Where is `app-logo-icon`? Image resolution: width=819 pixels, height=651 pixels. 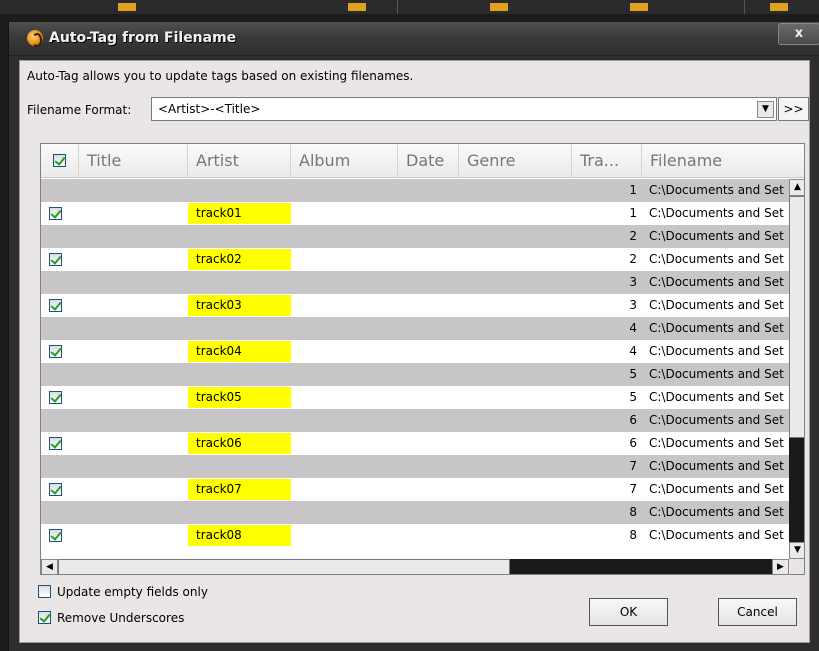 app-logo-icon is located at coordinates (35, 38).